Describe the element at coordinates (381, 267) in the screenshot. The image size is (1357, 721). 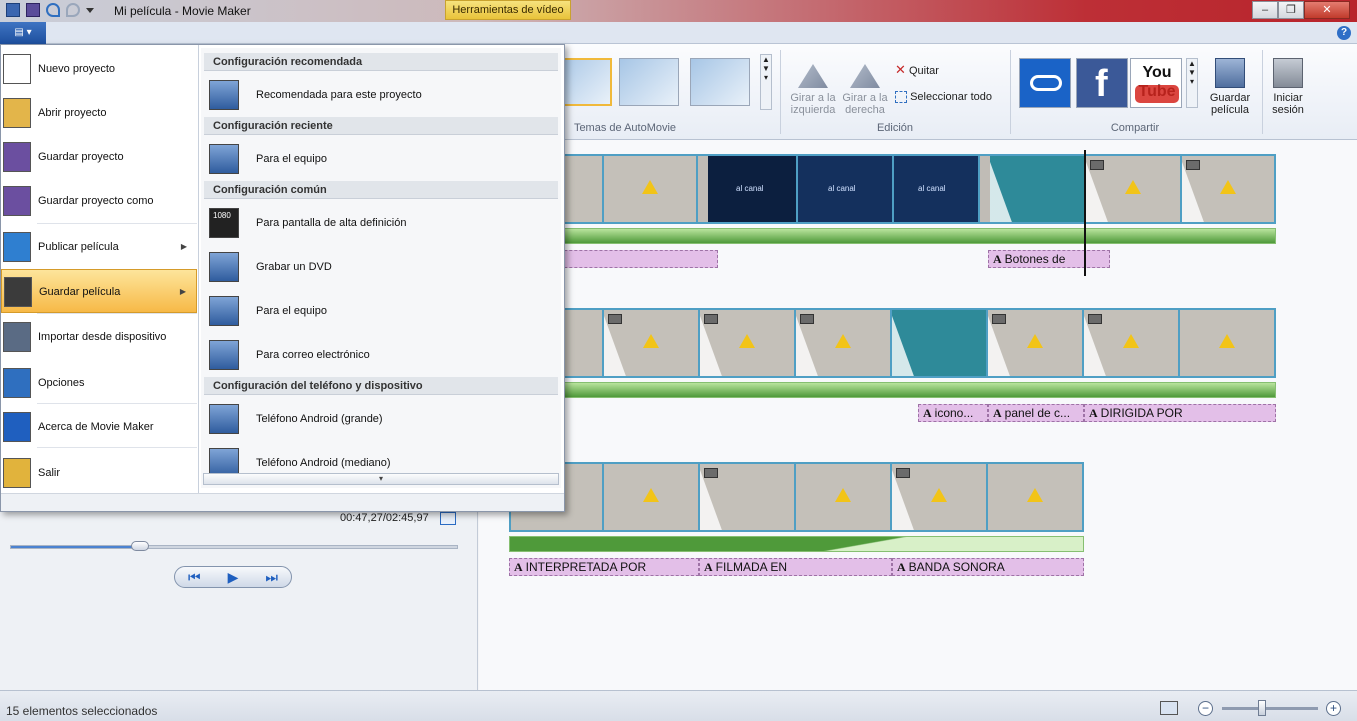
I see `submenu-item-grabar-un-dvd: Grabar un DVD` at that location.